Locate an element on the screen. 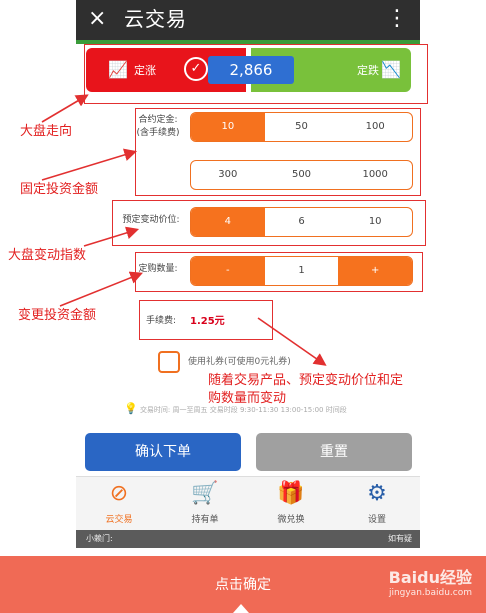  annotation-note: 随着交易产品、预定变动价位和定 购数量而变动 is located at coordinates (305, 390).